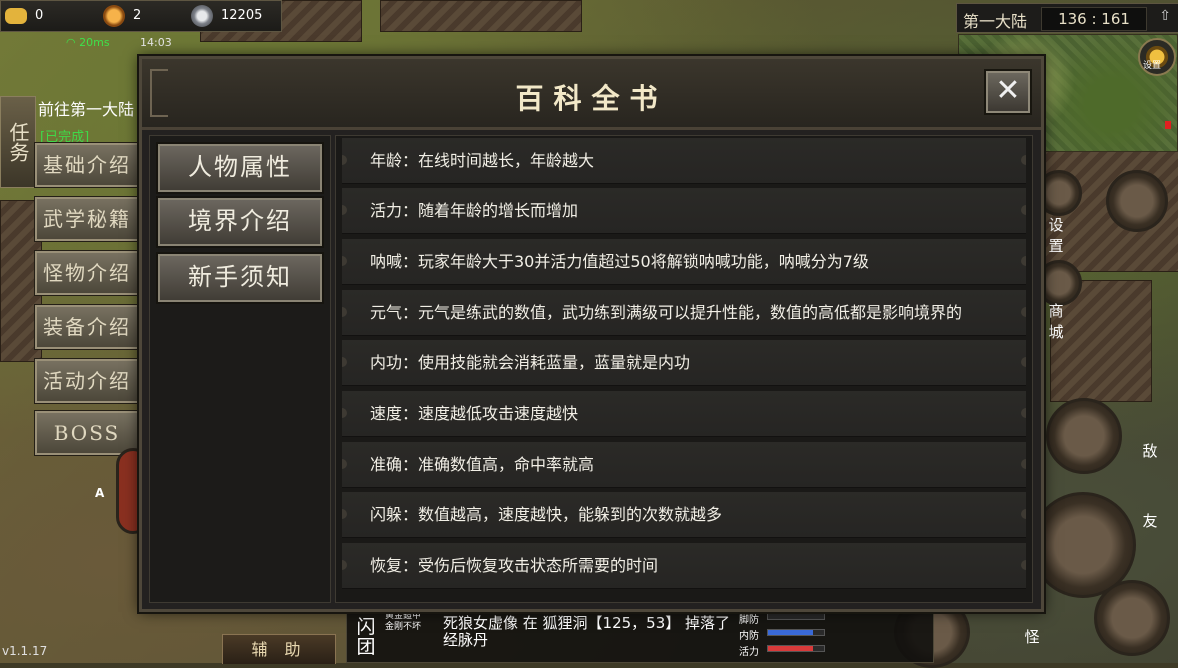 The image size is (1178, 668). Describe the element at coordinates (366, 637) in the screenshot. I see `chat-channel-tag: 闪团` at that location.